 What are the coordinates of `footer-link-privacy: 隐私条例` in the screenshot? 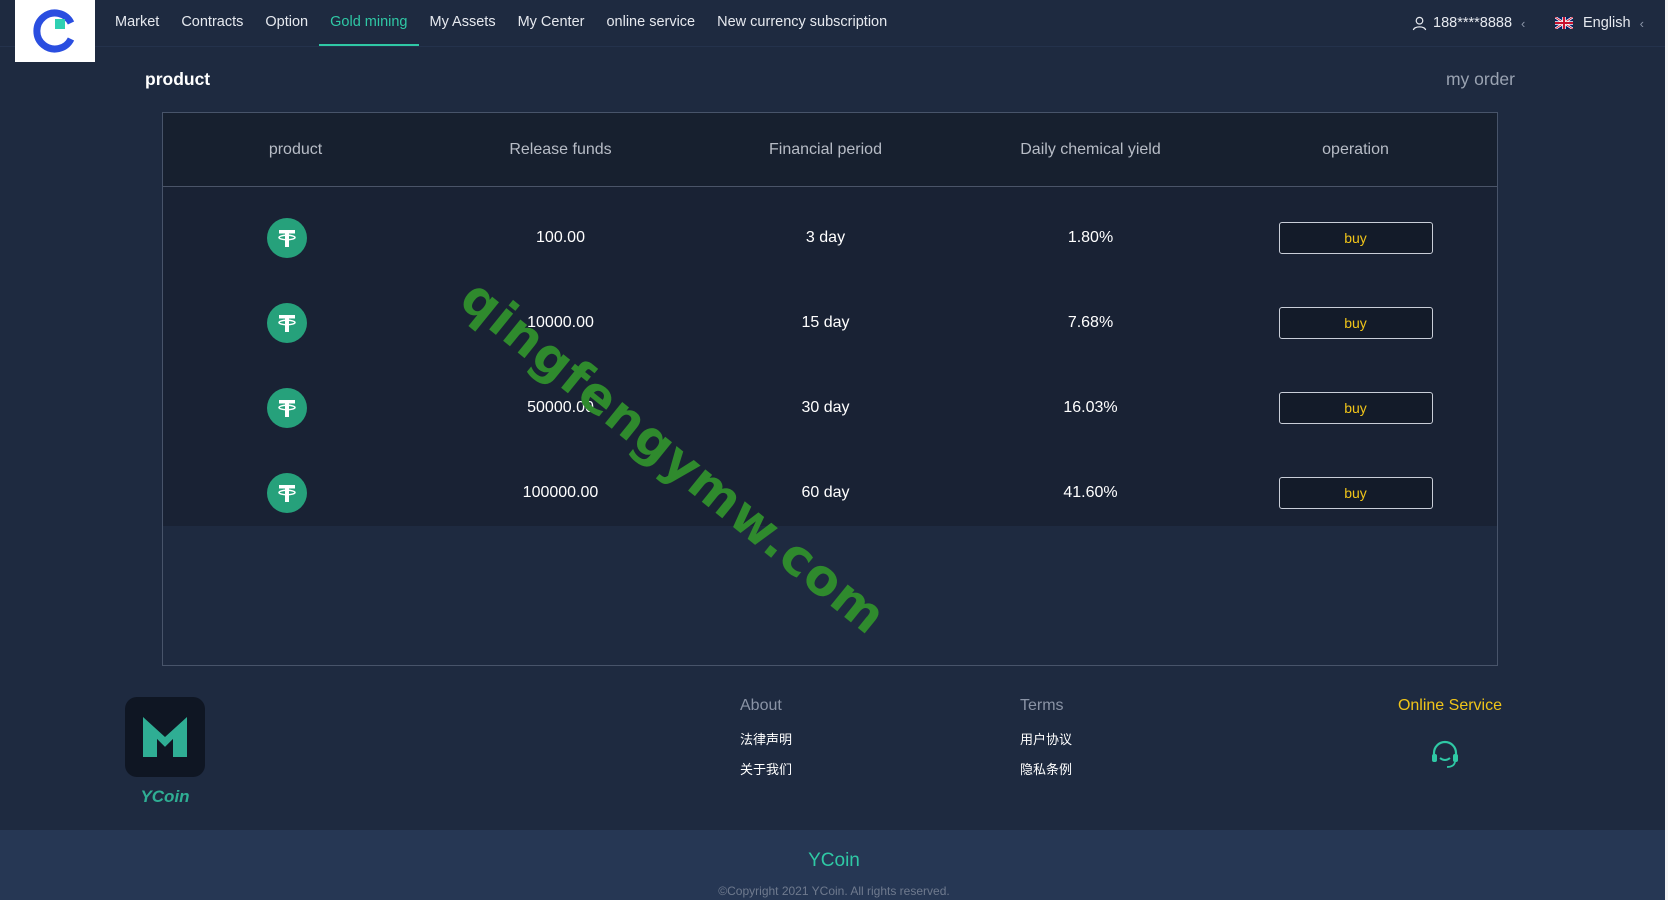 It's located at (1046, 768).